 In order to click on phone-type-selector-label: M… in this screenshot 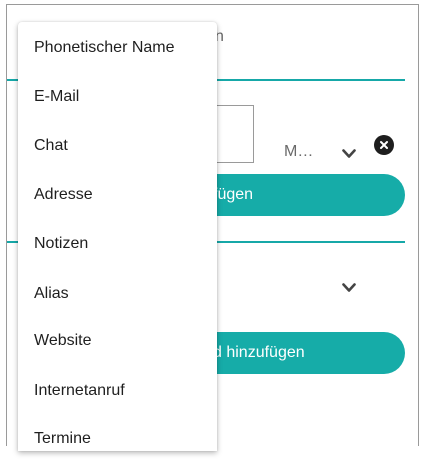, I will do `click(298, 152)`.